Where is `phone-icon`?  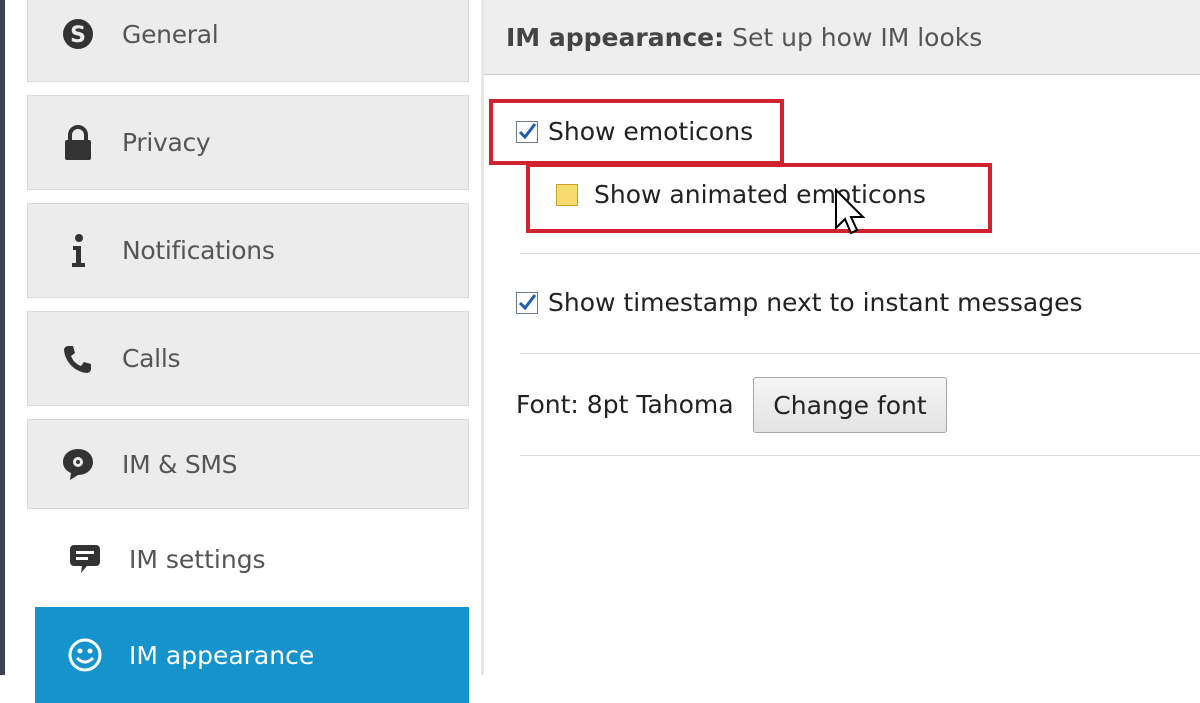 phone-icon is located at coordinates (78, 359).